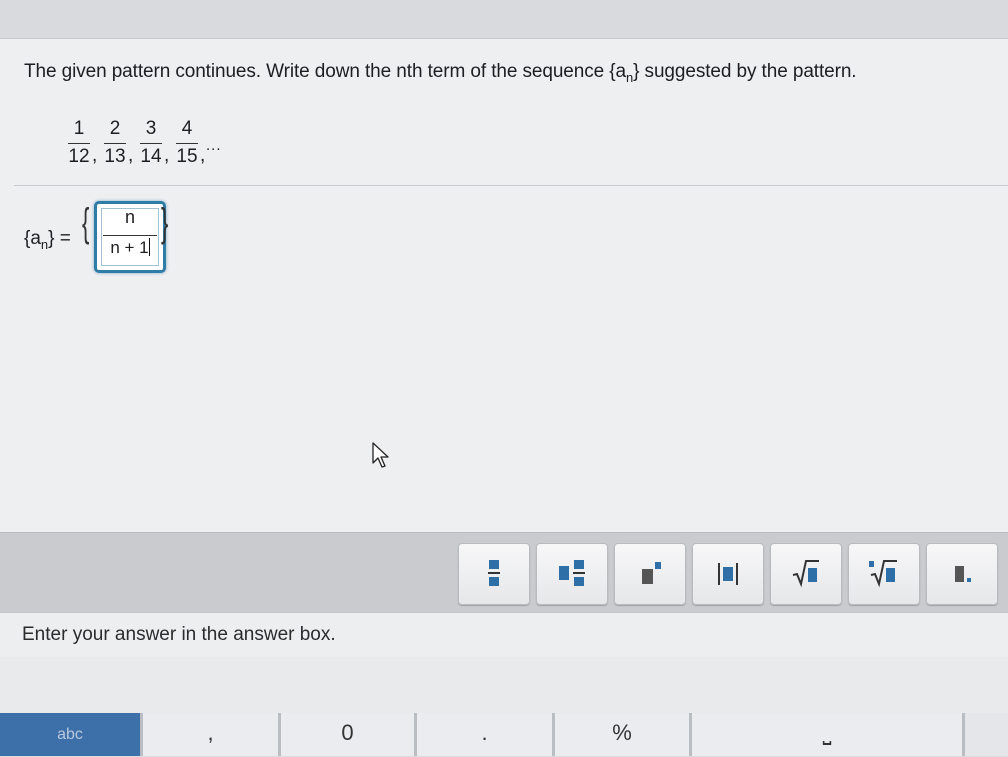 The height and width of the screenshot is (757, 1008). What do you see at coordinates (149, 247) in the screenshot?
I see `text-caret` at bounding box center [149, 247].